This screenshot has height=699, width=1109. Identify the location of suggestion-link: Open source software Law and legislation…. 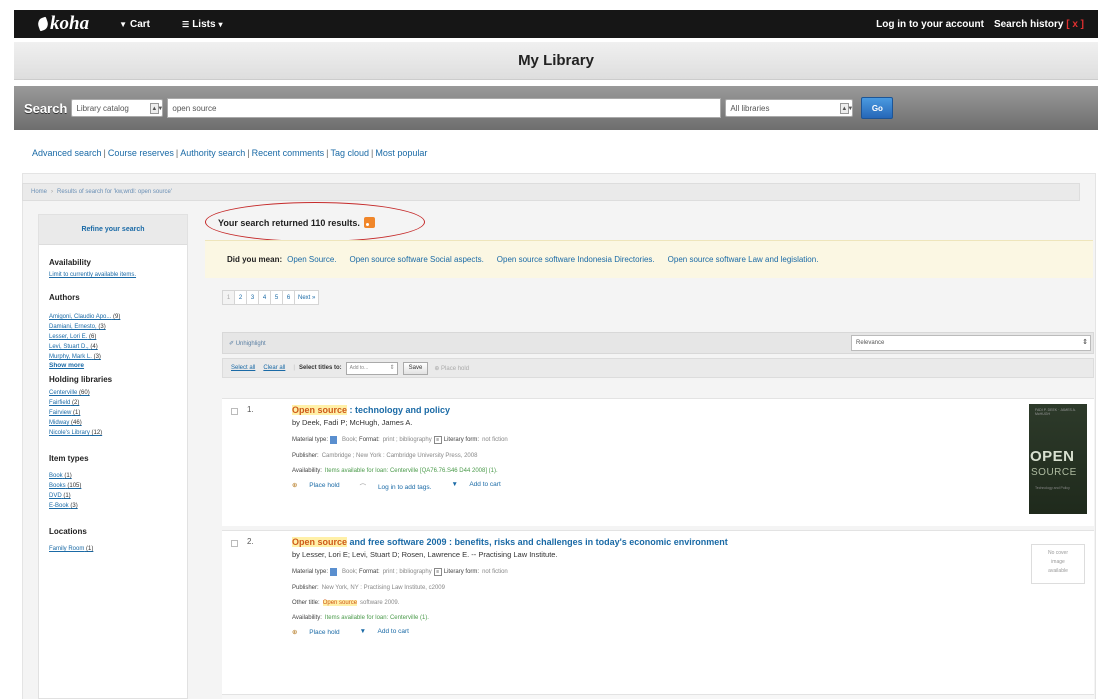
(743, 259).